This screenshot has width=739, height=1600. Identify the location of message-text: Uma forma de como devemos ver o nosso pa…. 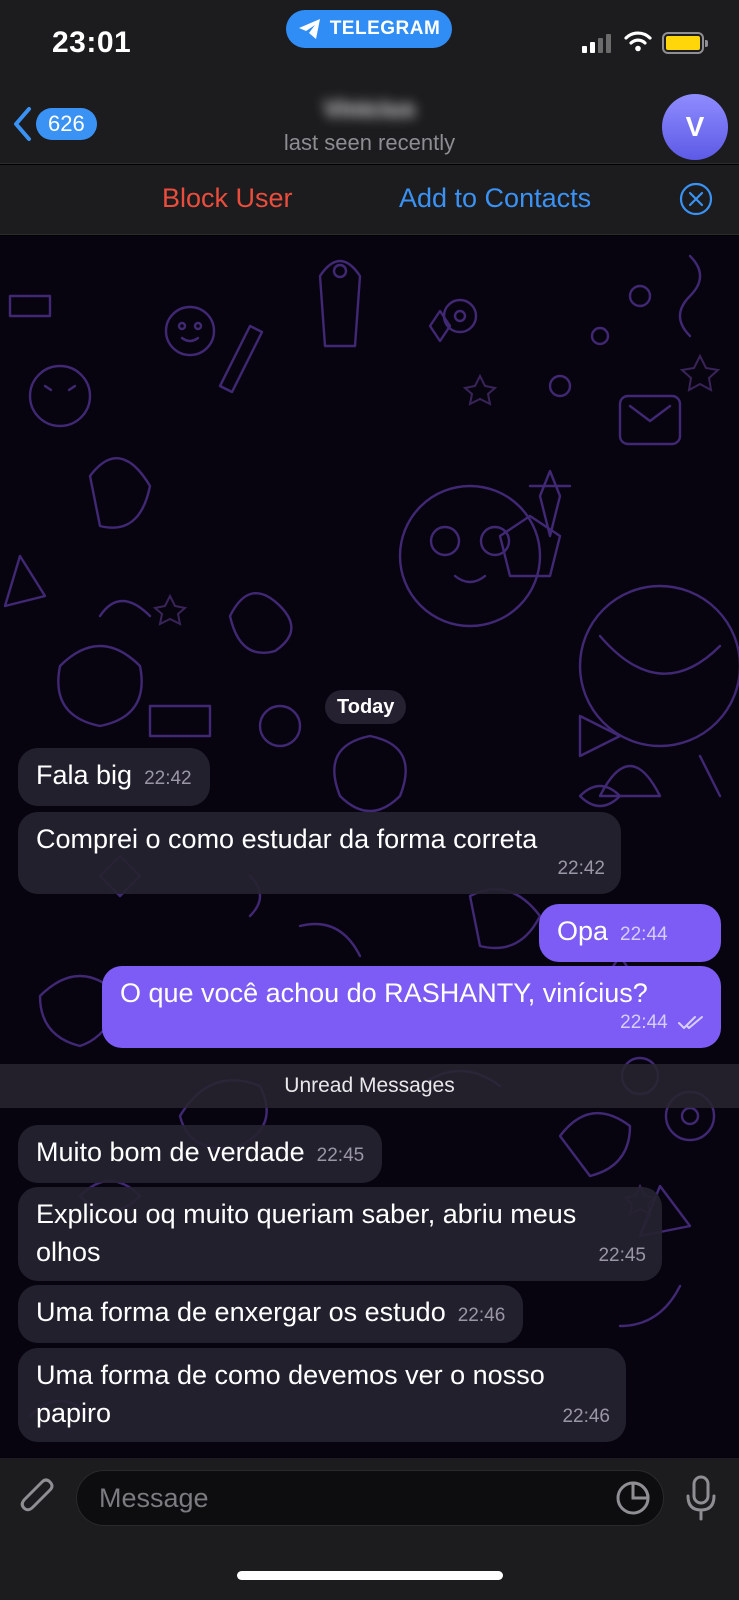
(290, 1394).